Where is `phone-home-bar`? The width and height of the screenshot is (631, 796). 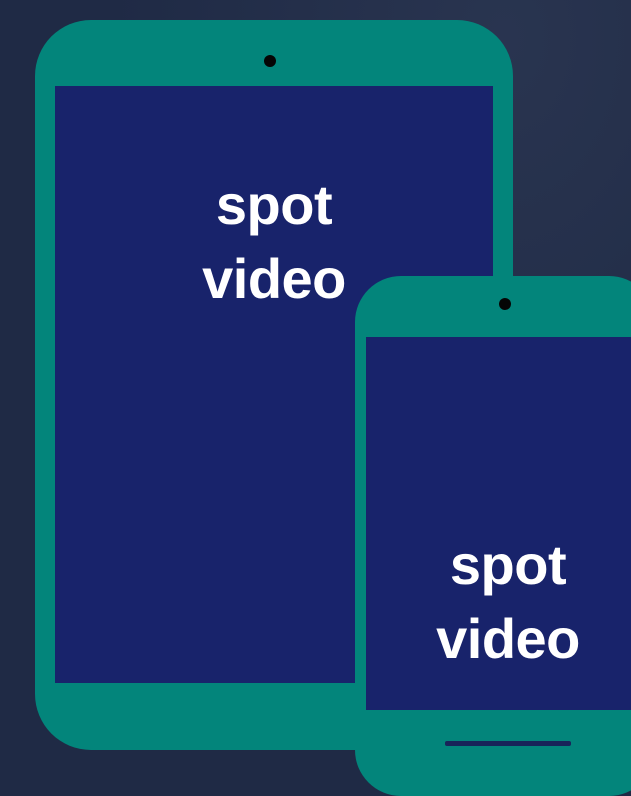 phone-home-bar is located at coordinates (508, 743).